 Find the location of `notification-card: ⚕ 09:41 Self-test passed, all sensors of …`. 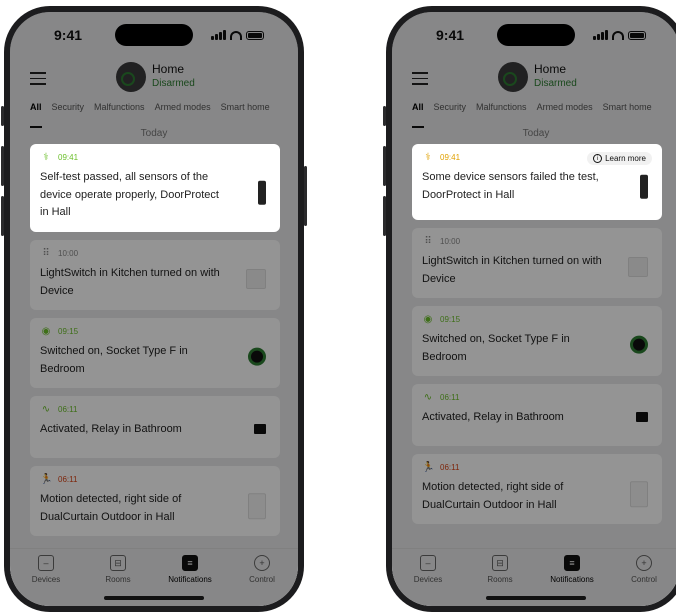

notification-card: ⚕ 09:41 Self-test passed, all sensors of … is located at coordinates (155, 188).